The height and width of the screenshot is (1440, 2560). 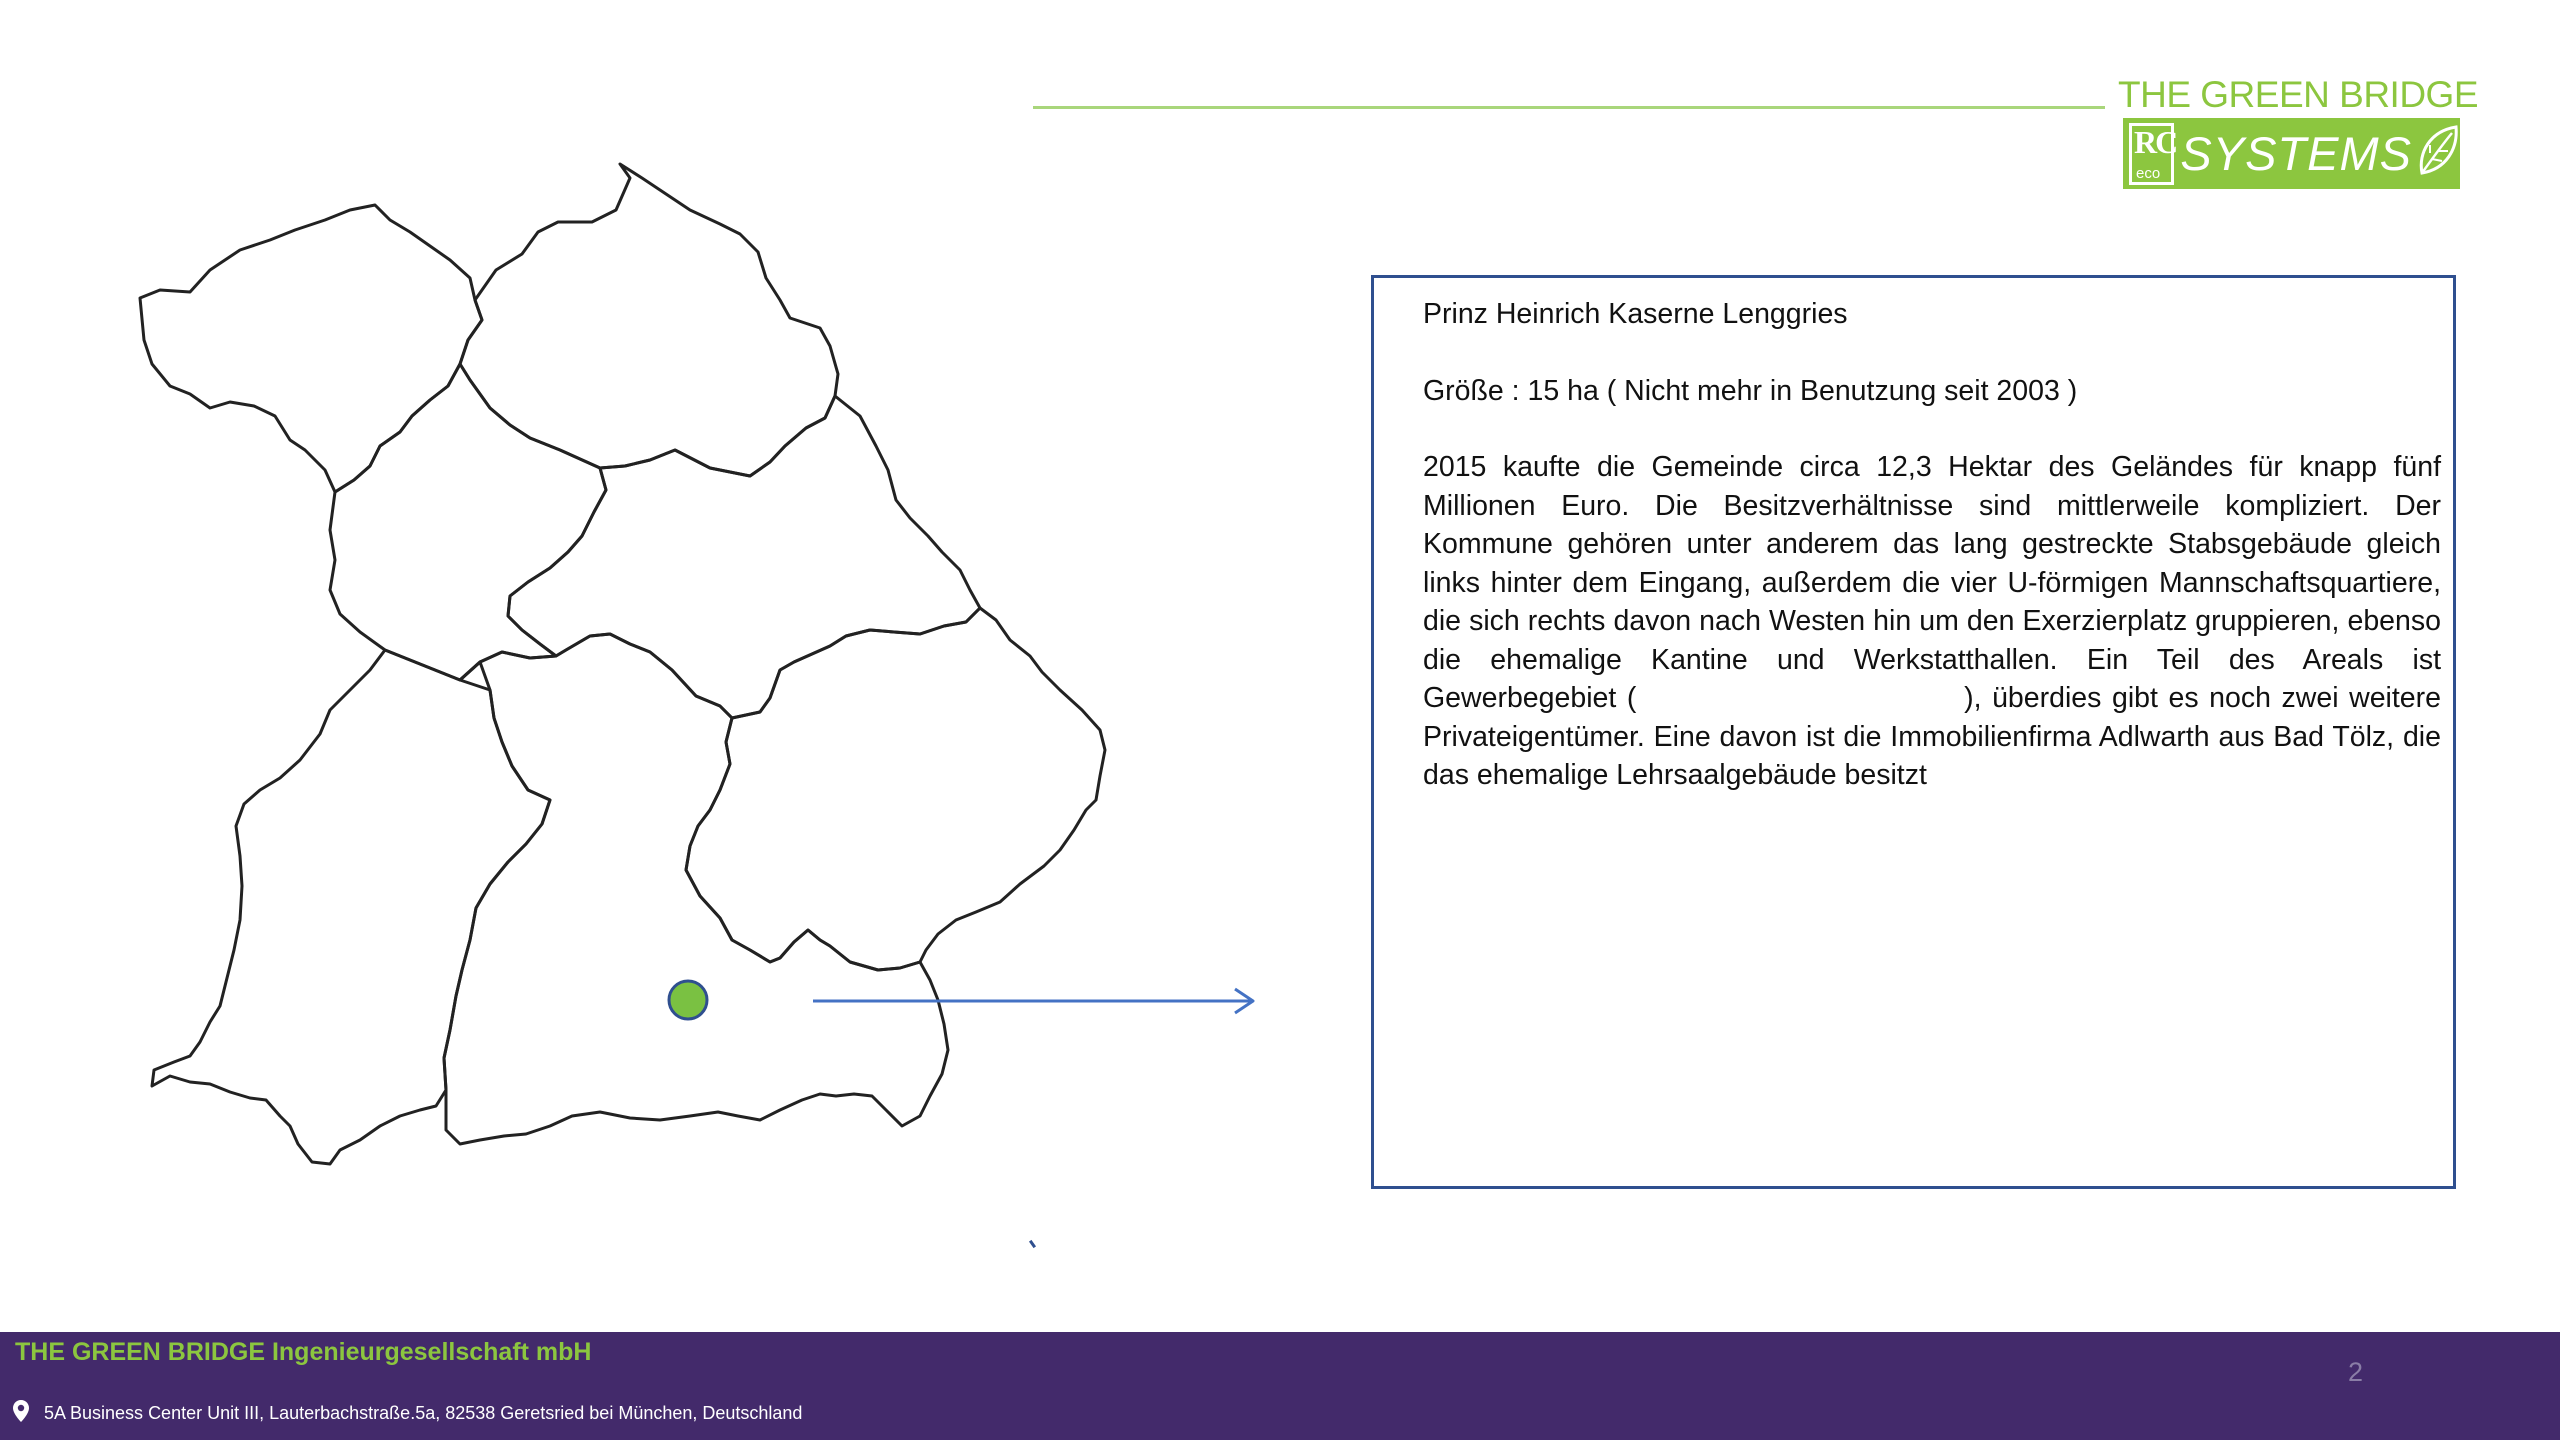 What do you see at coordinates (2298, 94) in the screenshot?
I see `brand-title: THE GREEN BRIDGE` at bounding box center [2298, 94].